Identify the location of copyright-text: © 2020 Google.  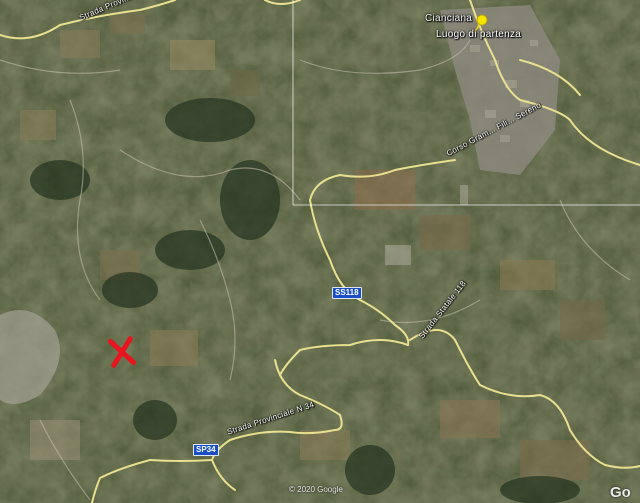
(316, 489).